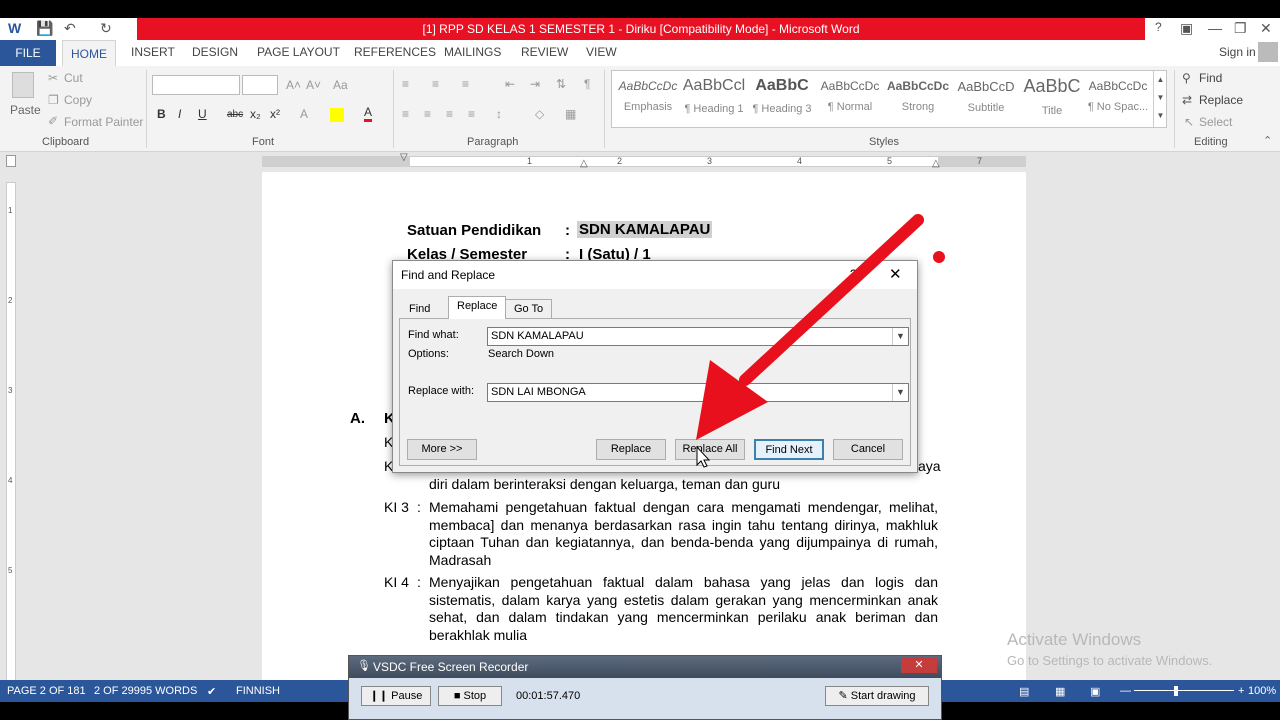 Image resolution: width=1280 pixels, height=720 pixels. Describe the element at coordinates (1024, 691) in the screenshot. I see `read-mode-icon: ▤` at that location.